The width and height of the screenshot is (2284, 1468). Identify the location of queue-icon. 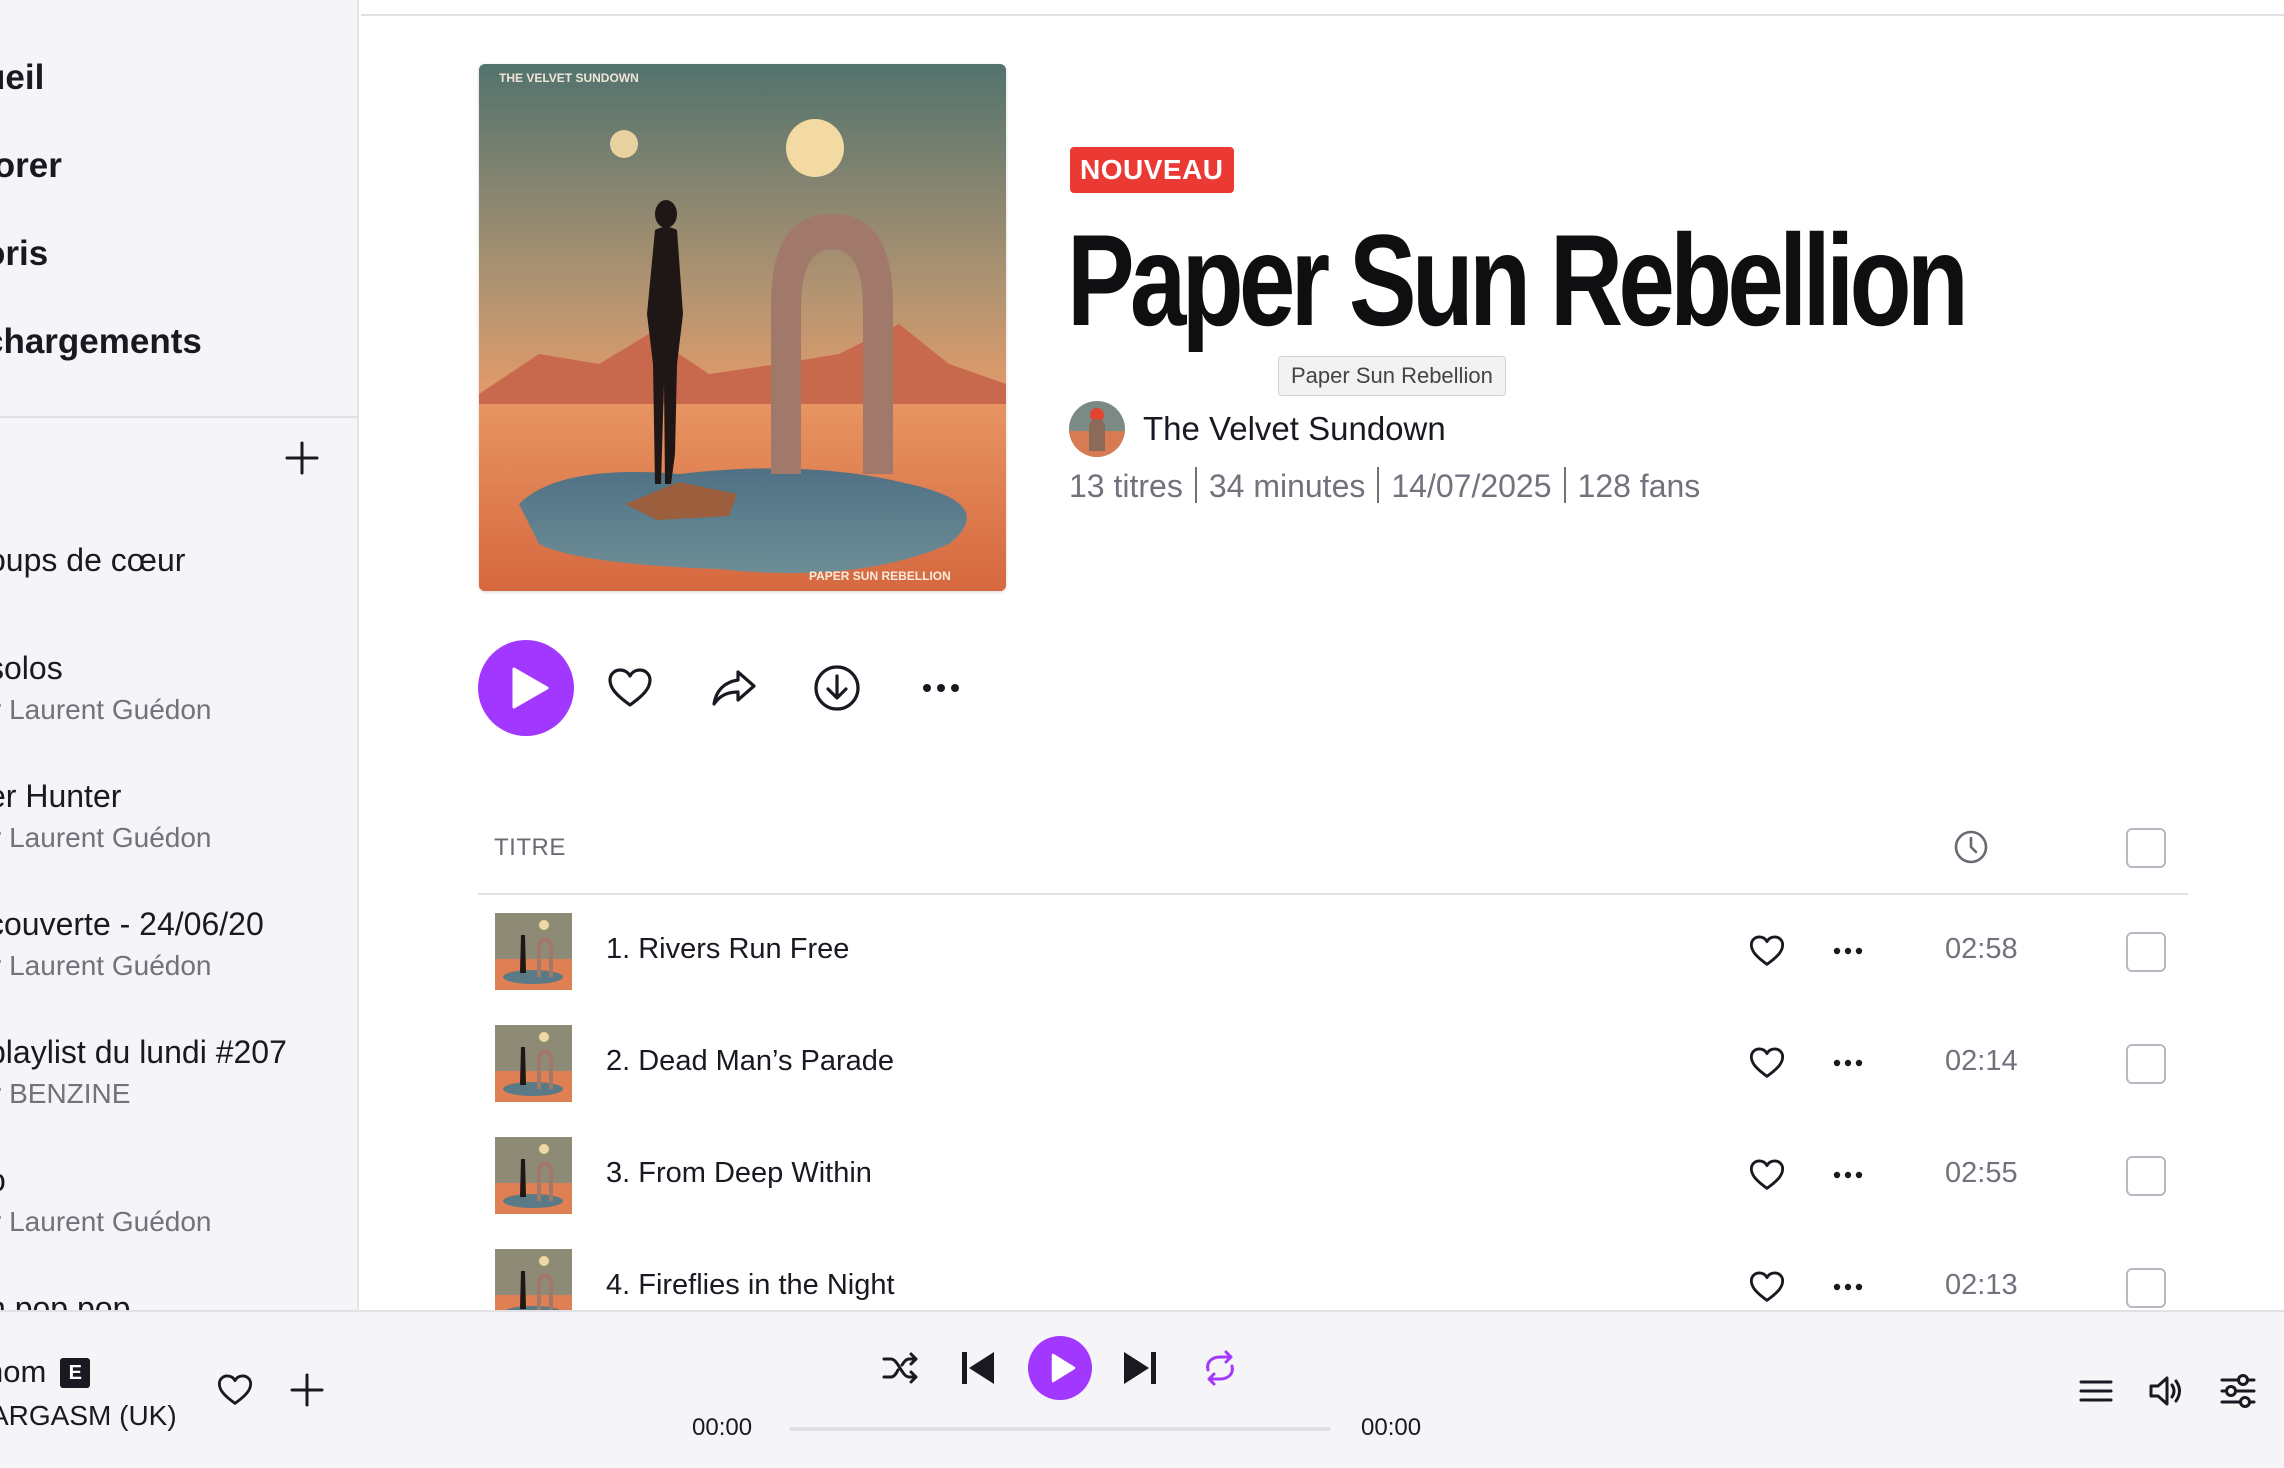
(2096, 1391).